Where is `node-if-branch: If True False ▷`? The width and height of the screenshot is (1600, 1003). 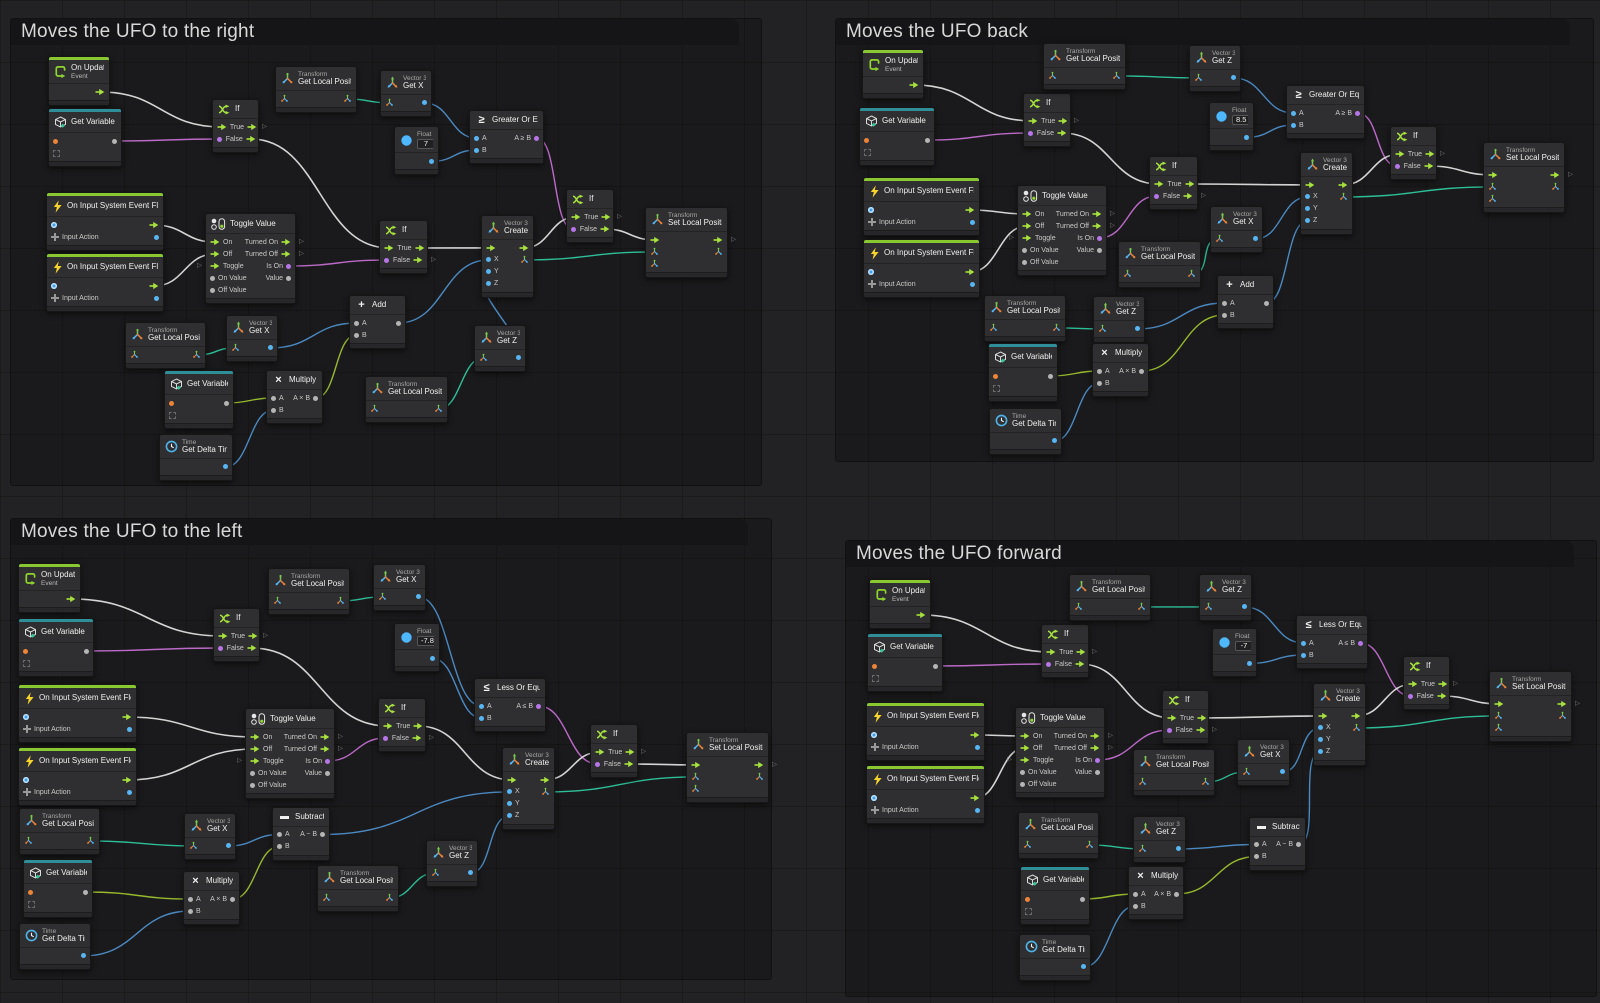
node-if-branch: If True False ▷ is located at coordinates (406, 725).